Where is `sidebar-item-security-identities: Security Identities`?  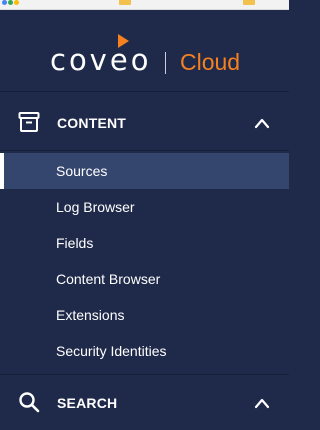 sidebar-item-security-identities: Security Identities is located at coordinates (144, 351).